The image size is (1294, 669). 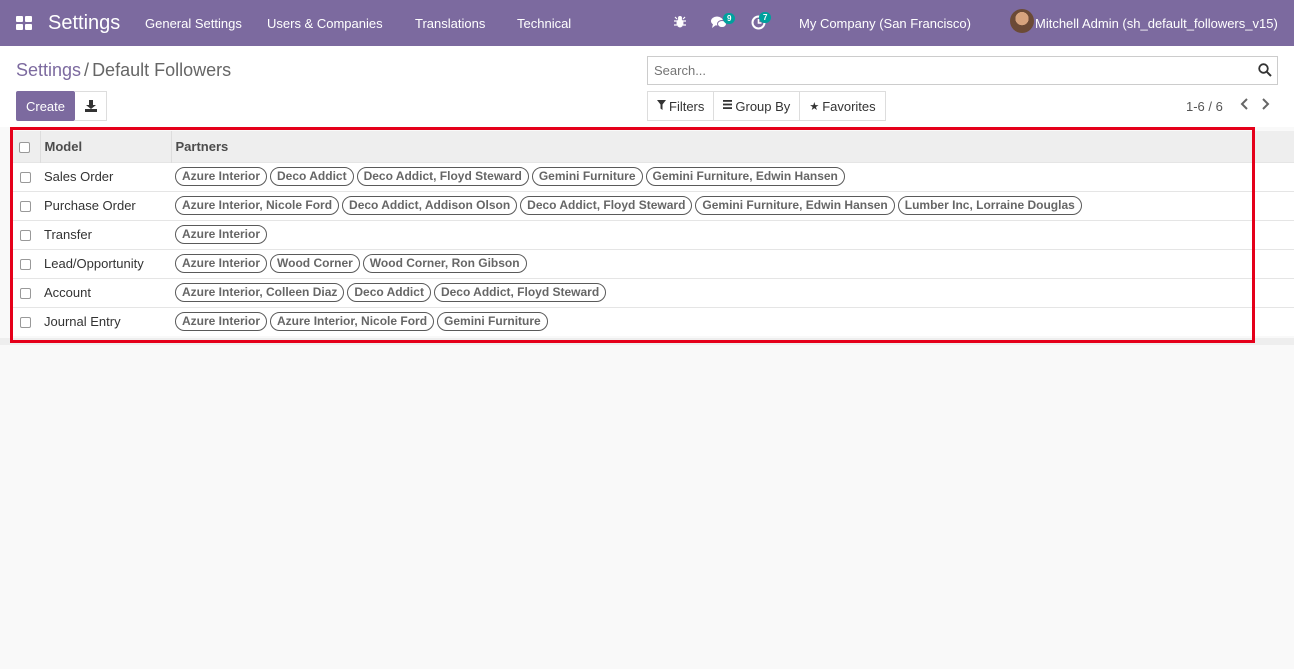 What do you see at coordinates (193, 23) in the screenshot?
I see `menu-general-settings: General Settings` at bounding box center [193, 23].